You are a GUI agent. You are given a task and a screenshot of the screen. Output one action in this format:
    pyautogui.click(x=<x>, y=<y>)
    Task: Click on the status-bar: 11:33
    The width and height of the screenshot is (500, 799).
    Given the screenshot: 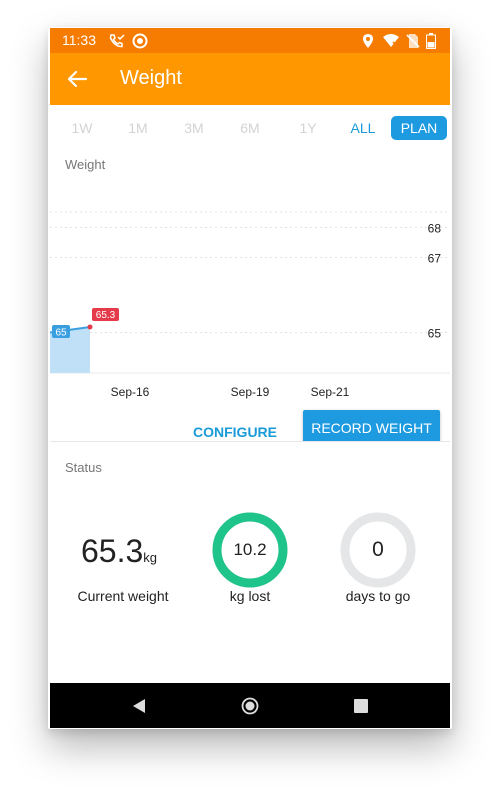 What is the action you would take?
    pyautogui.click(x=250, y=40)
    